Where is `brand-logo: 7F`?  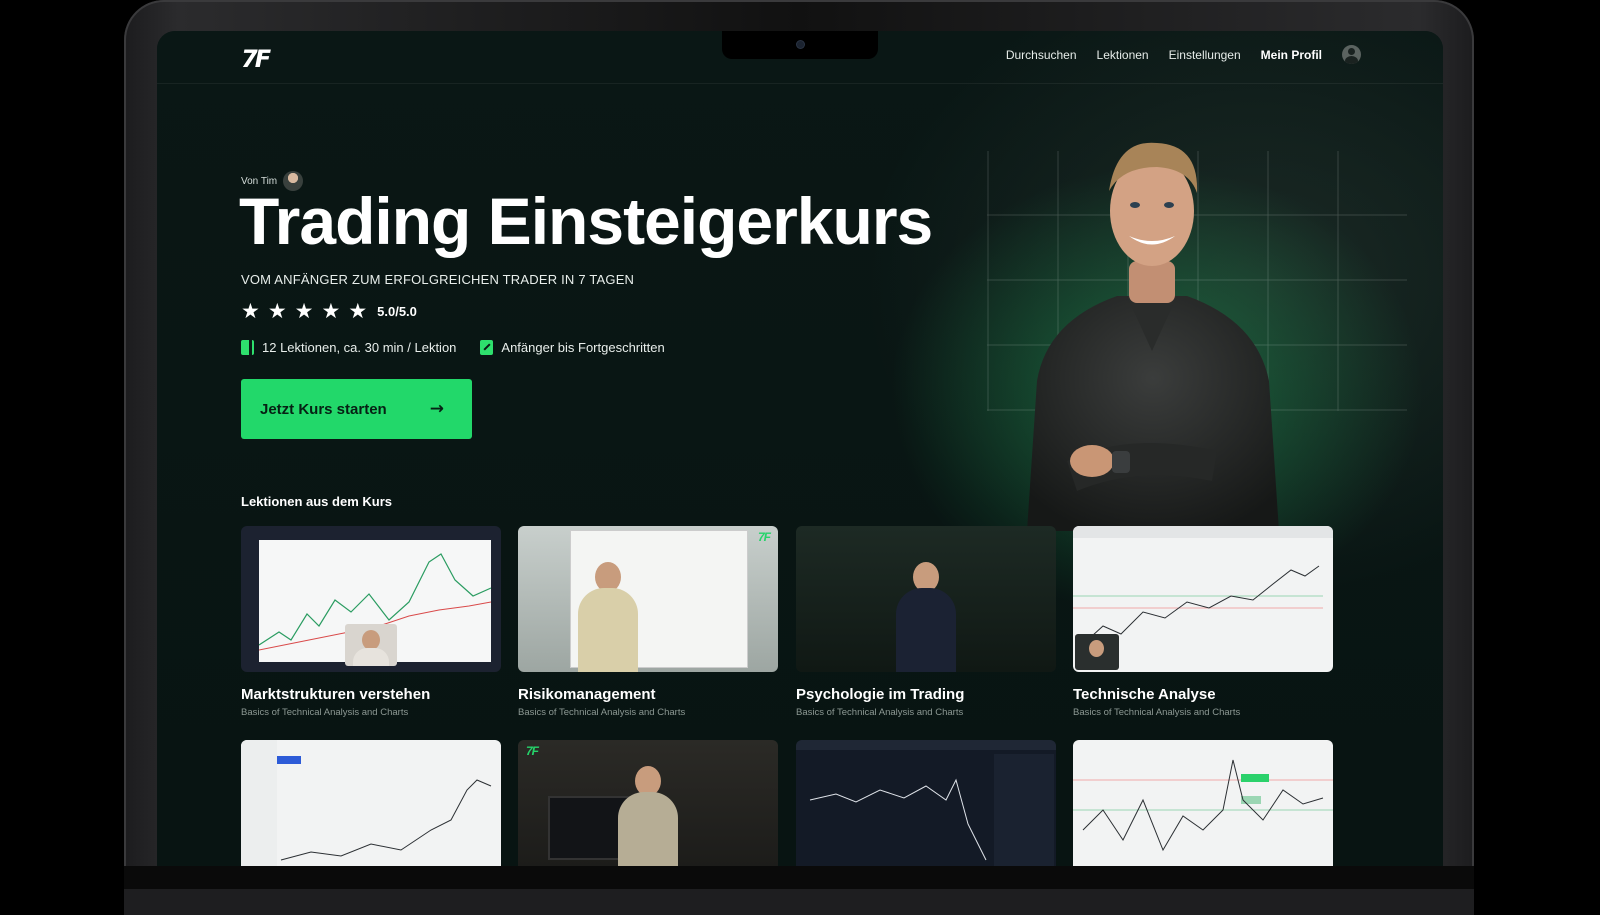
brand-logo: 7F is located at coordinates (256, 59).